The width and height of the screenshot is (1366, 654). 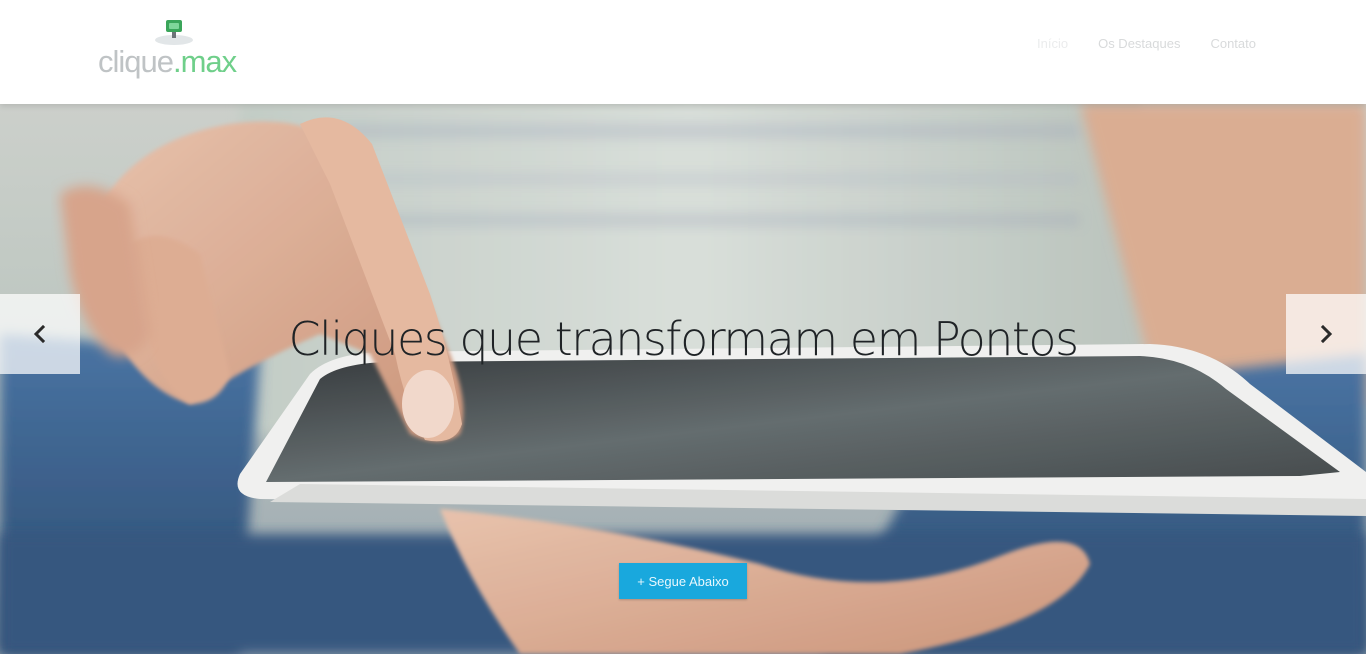 I want to click on nav-link-destaques: Os Destaques, so click(x=1139, y=44).